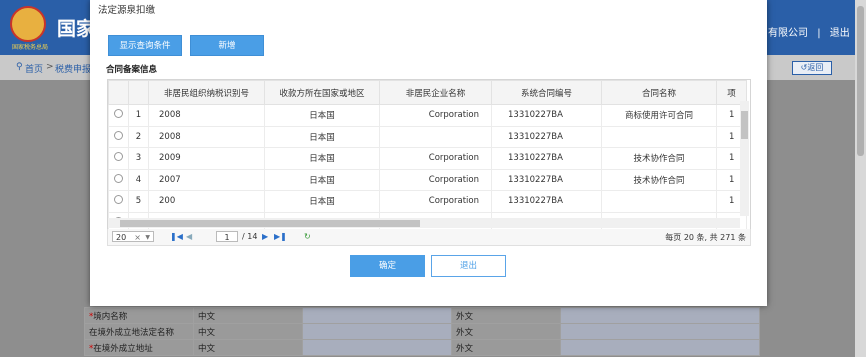 This screenshot has width=866, height=357. I want to click on next-page-icon: ▶, so click(265, 236).